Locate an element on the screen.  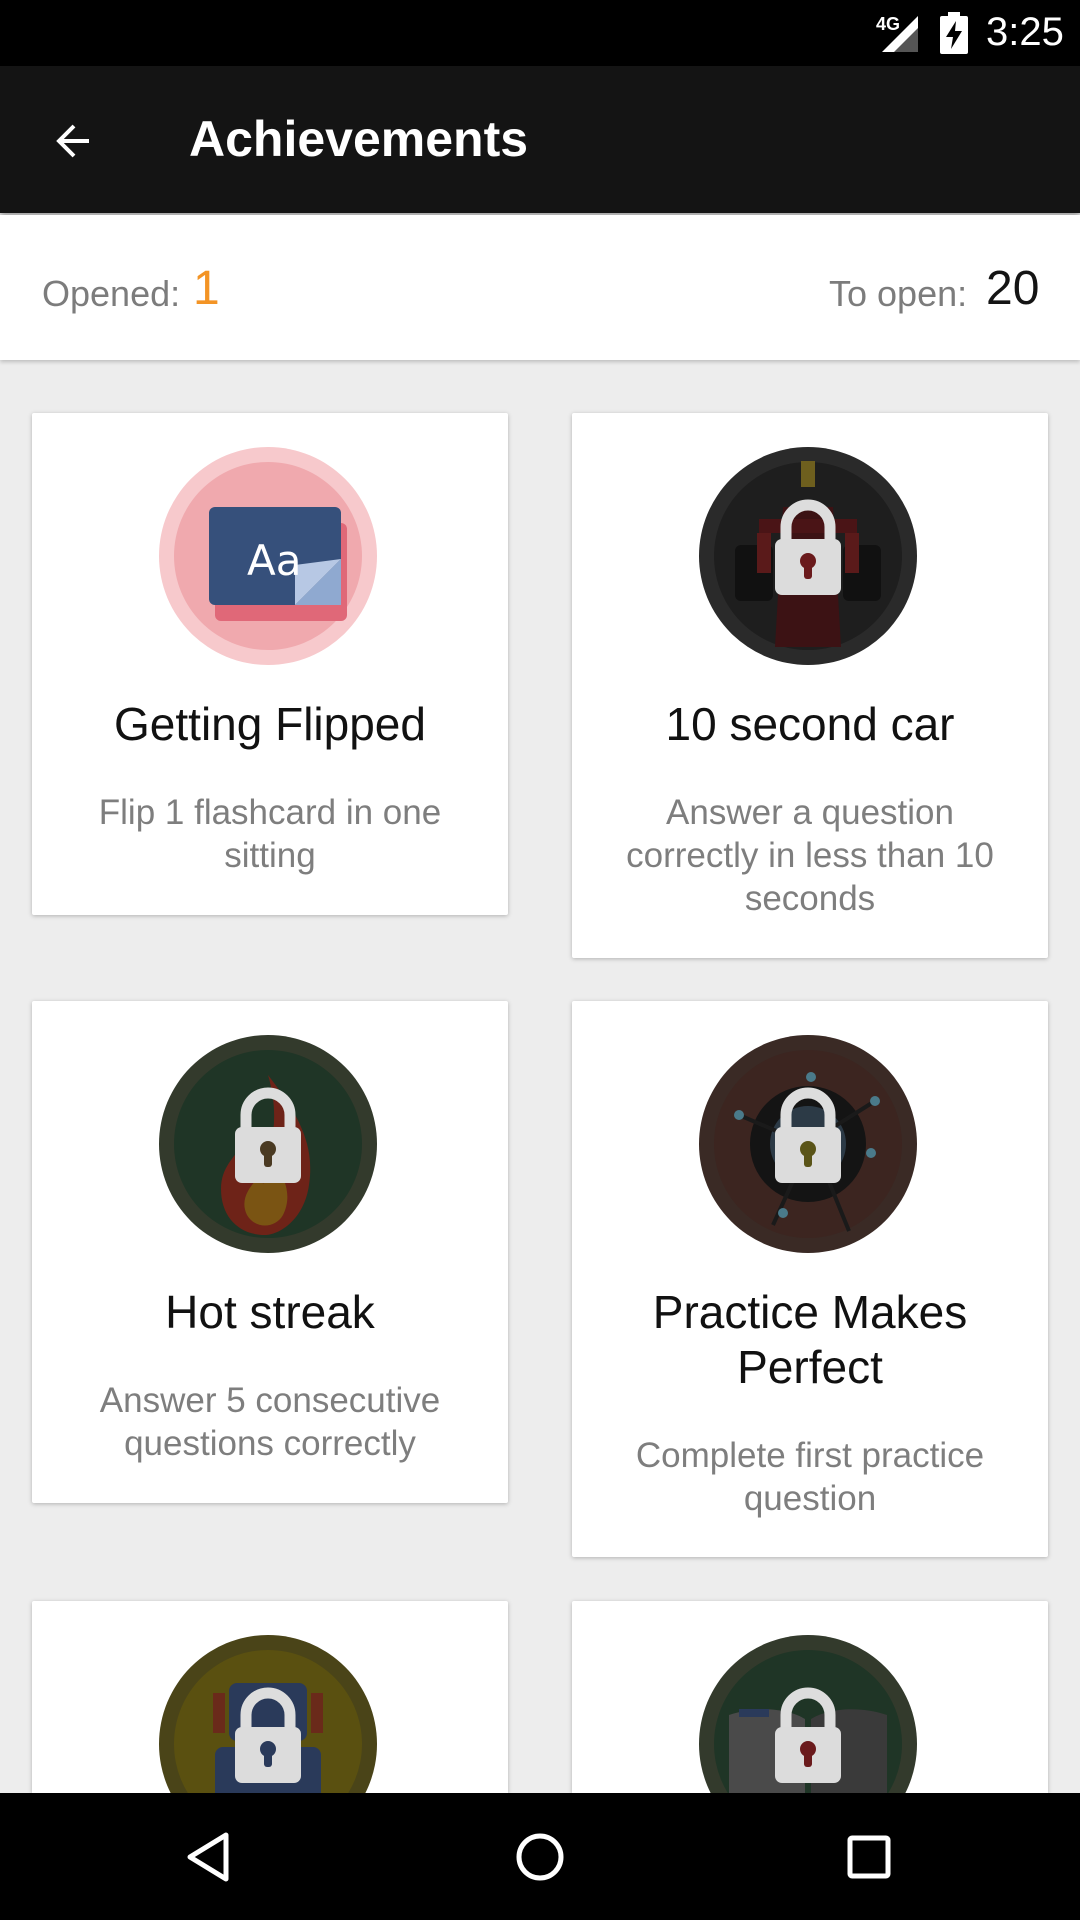
signal-icon is located at coordinates (900, 34).